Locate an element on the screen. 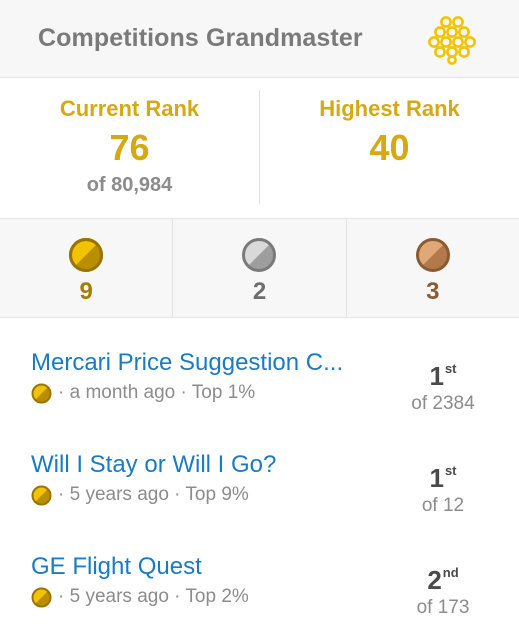 This screenshot has height=629, width=519. bronze-medal-count: 3 is located at coordinates (433, 291).